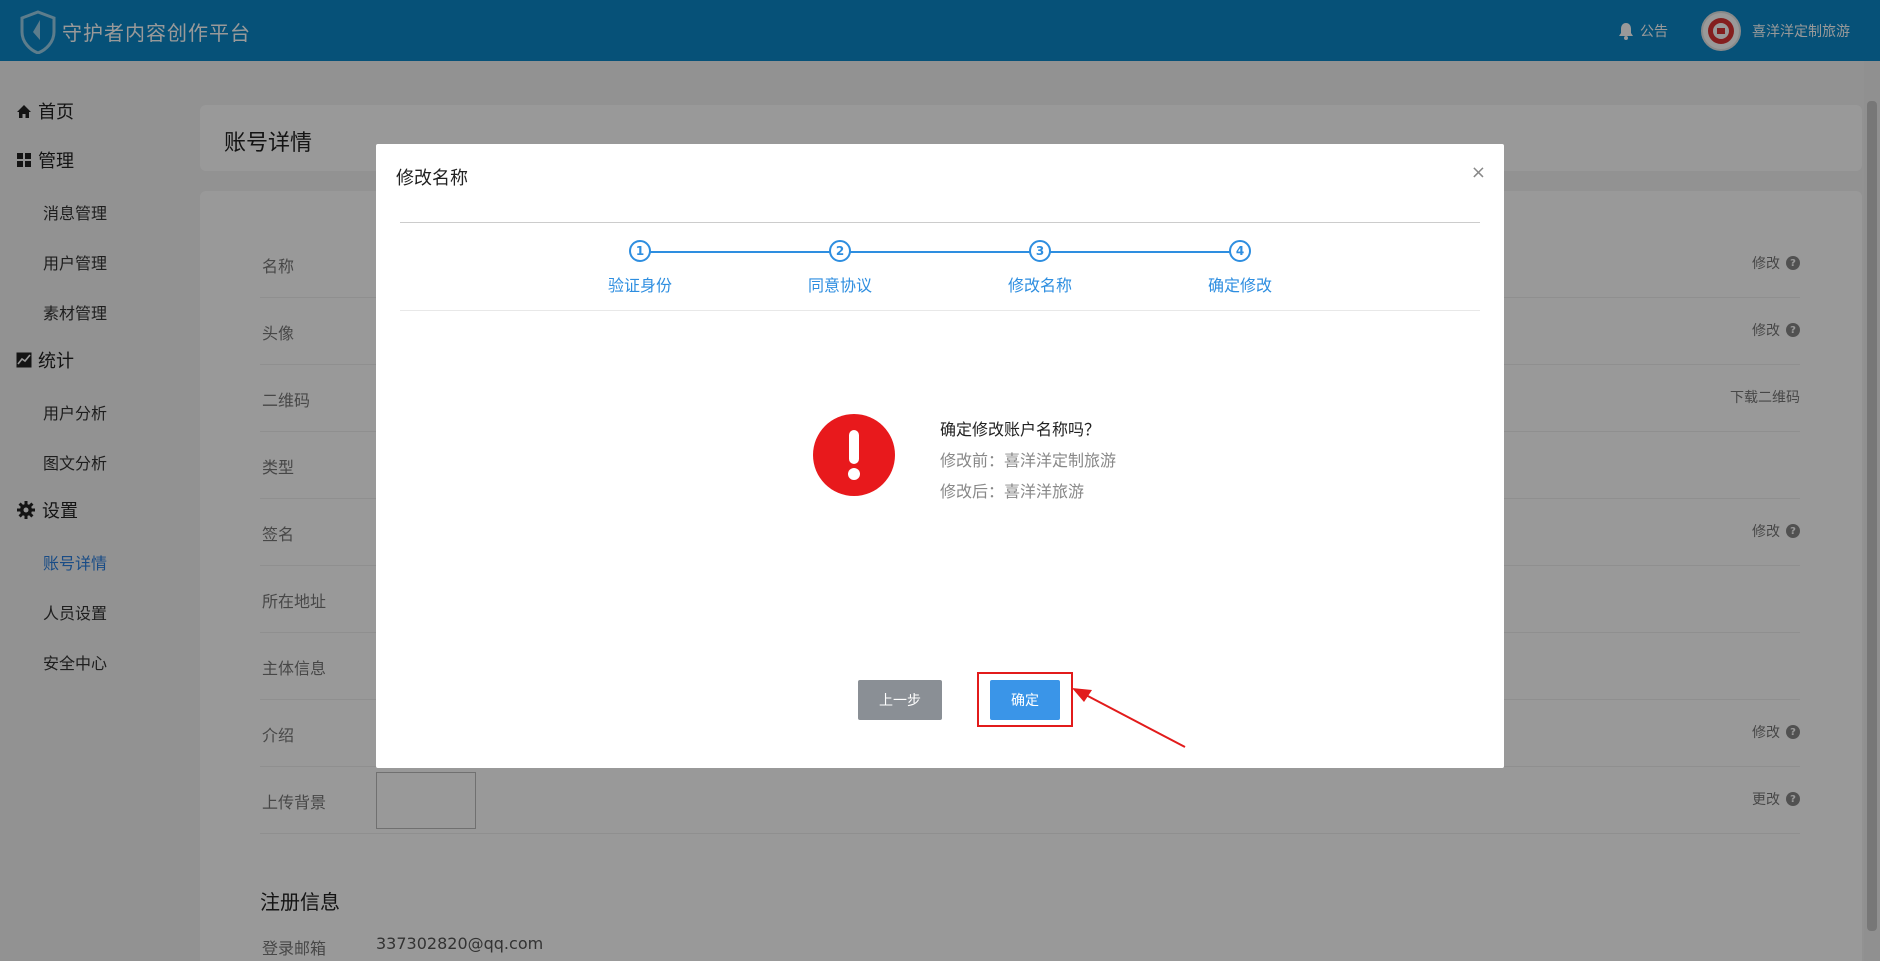  I want to click on previous-step-button: 上一步, so click(900, 700).